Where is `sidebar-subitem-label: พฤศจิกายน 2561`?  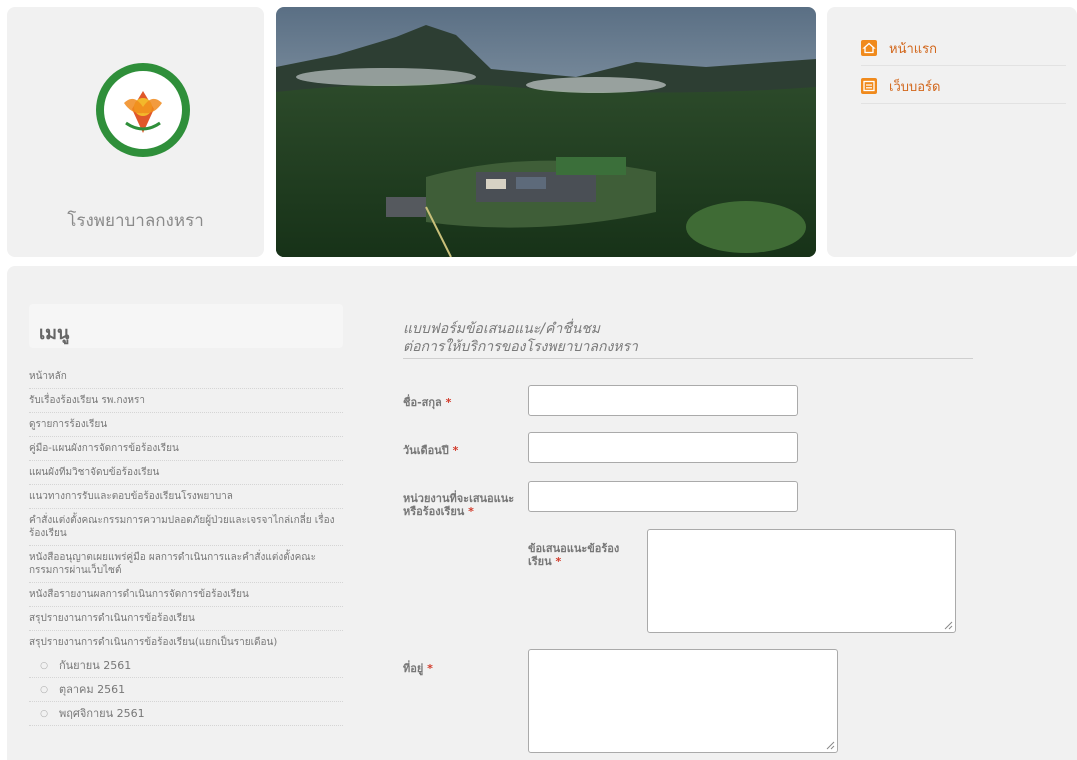 sidebar-subitem-label: พฤศจิกายน 2561 is located at coordinates (102, 713).